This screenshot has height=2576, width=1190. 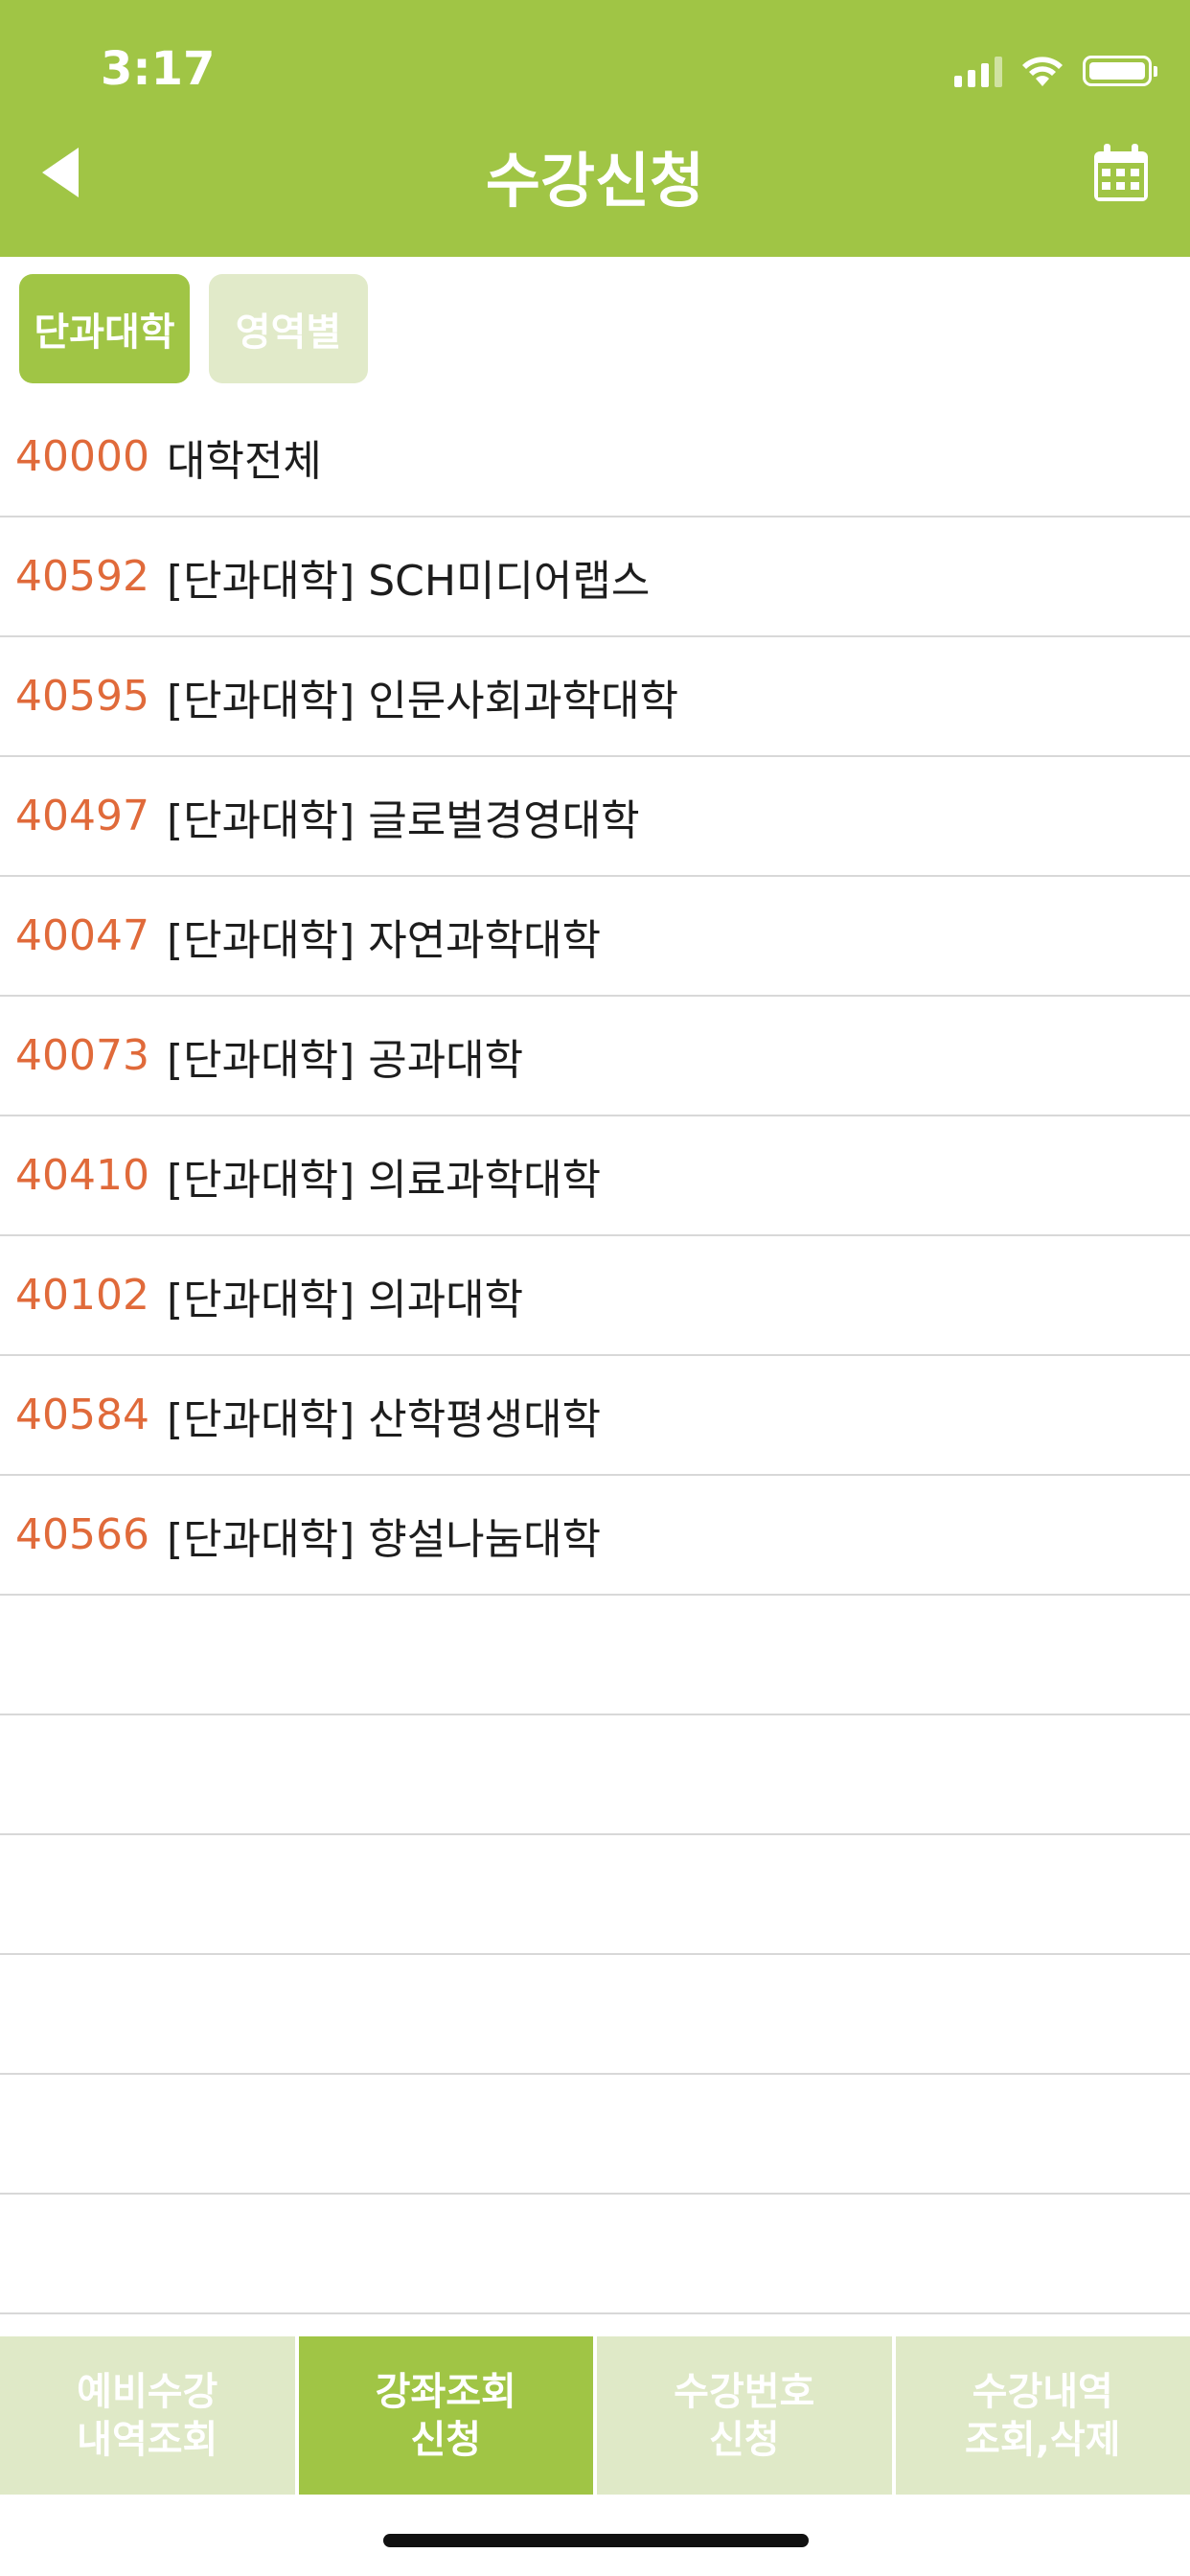 What do you see at coordinates (384, 1539) in the screenshot?
I see `item-name: [단과대학] 향설나눔대학` at bounding box center [384, 1539].